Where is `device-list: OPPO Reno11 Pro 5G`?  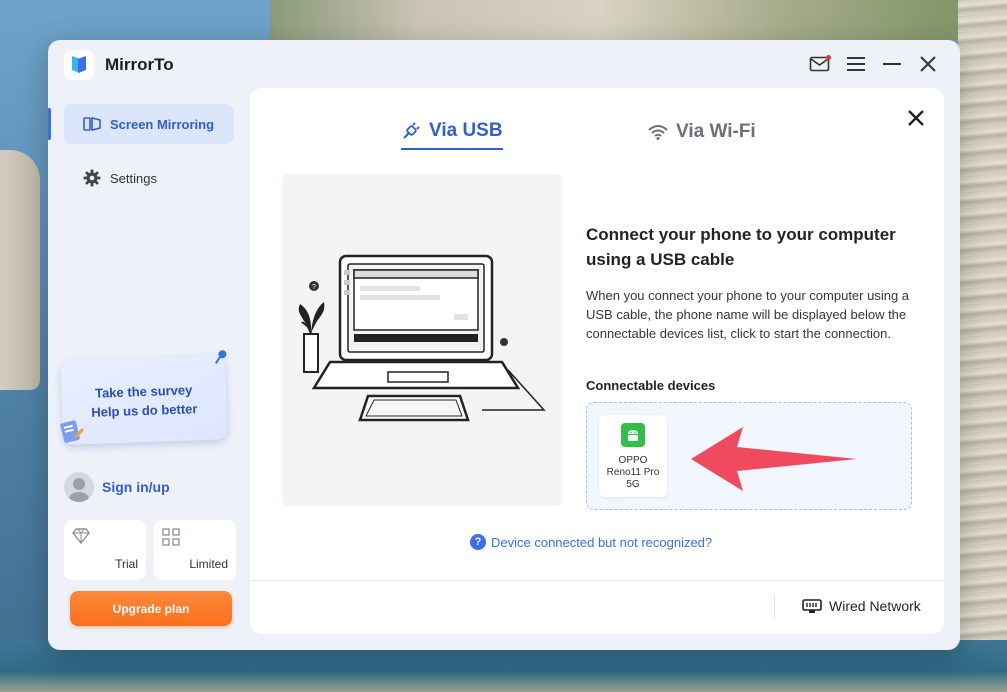
device-list: OPPO Reno11 Pro 5G is located at coordinates (749, 456).